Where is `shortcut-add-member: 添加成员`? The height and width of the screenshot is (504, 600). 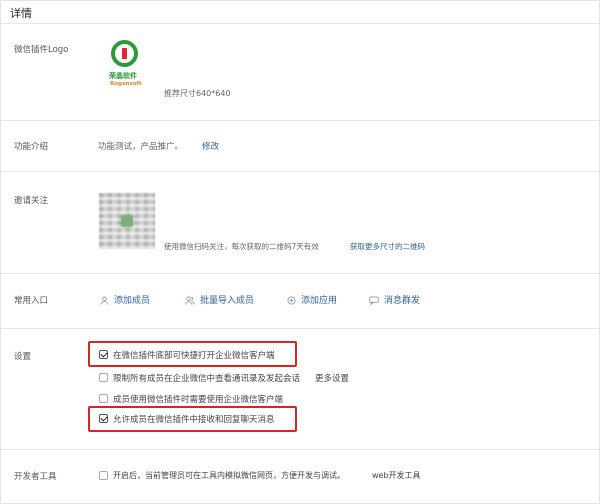
shortcut-add-member: 添加成员 is located at coordinates (125, 299).